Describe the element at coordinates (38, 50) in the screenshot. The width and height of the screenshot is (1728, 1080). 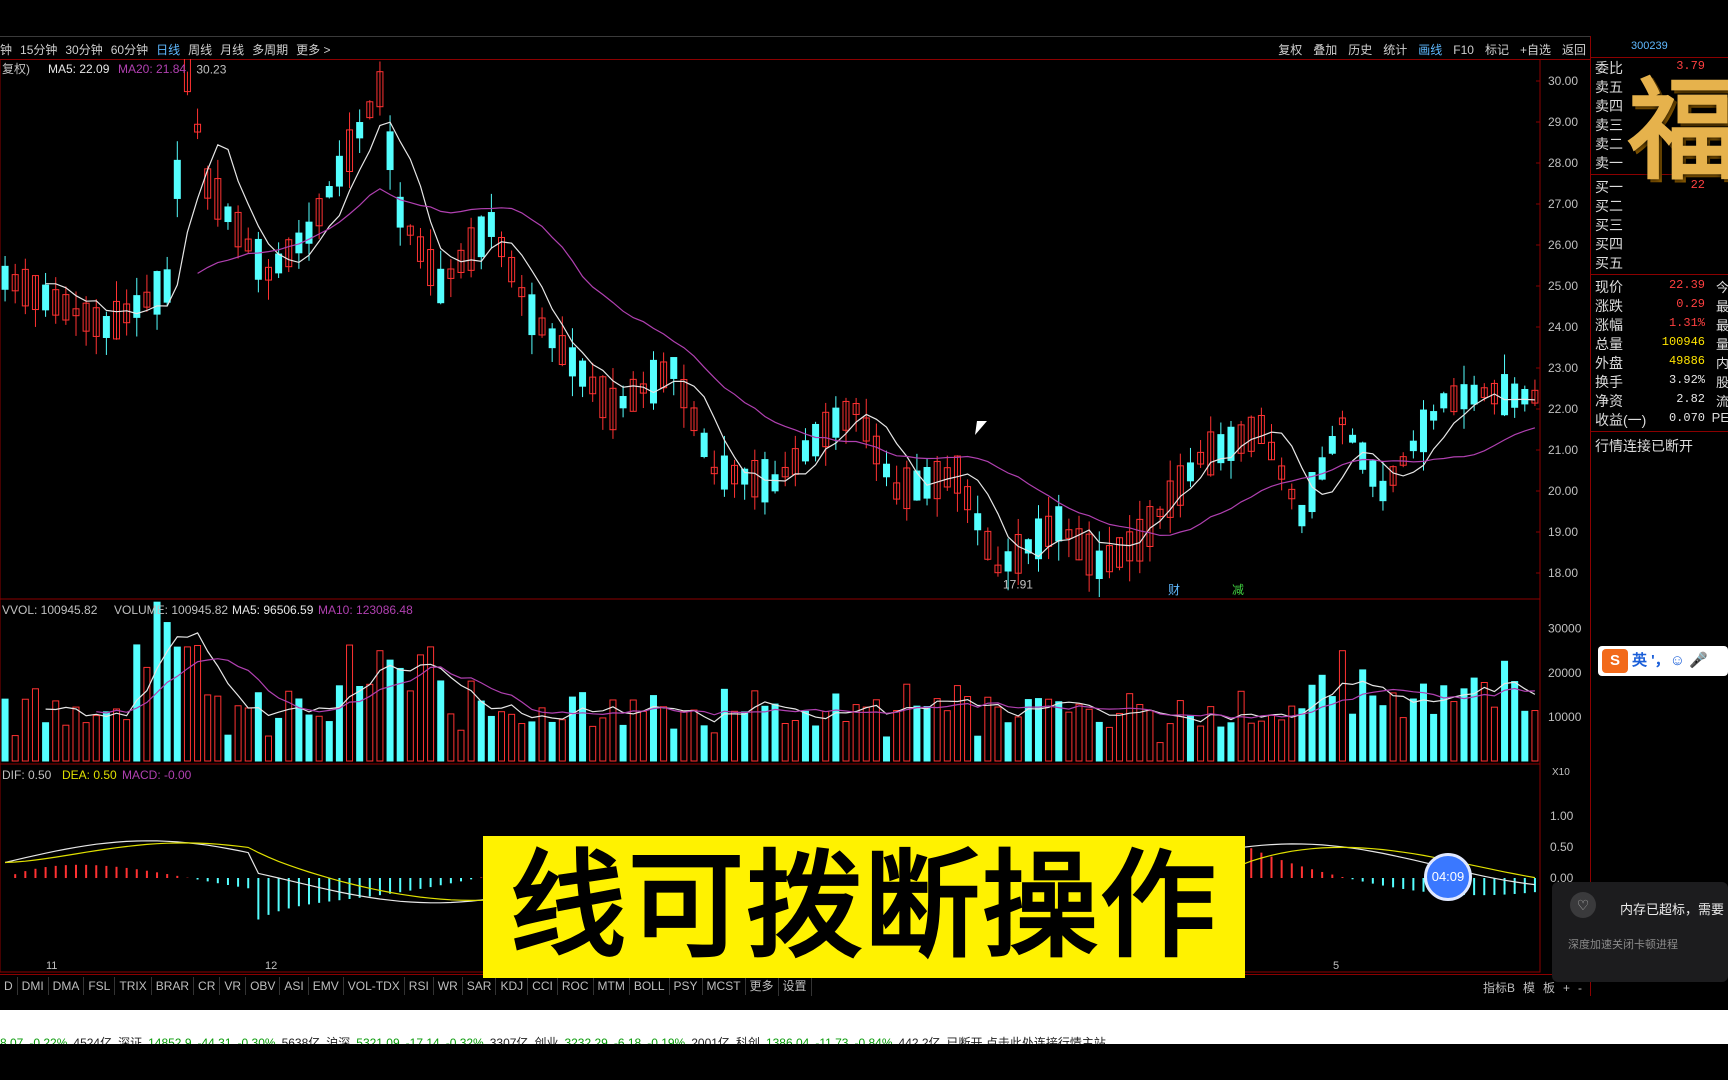
I see `period-tab: 15分钟` at that location.